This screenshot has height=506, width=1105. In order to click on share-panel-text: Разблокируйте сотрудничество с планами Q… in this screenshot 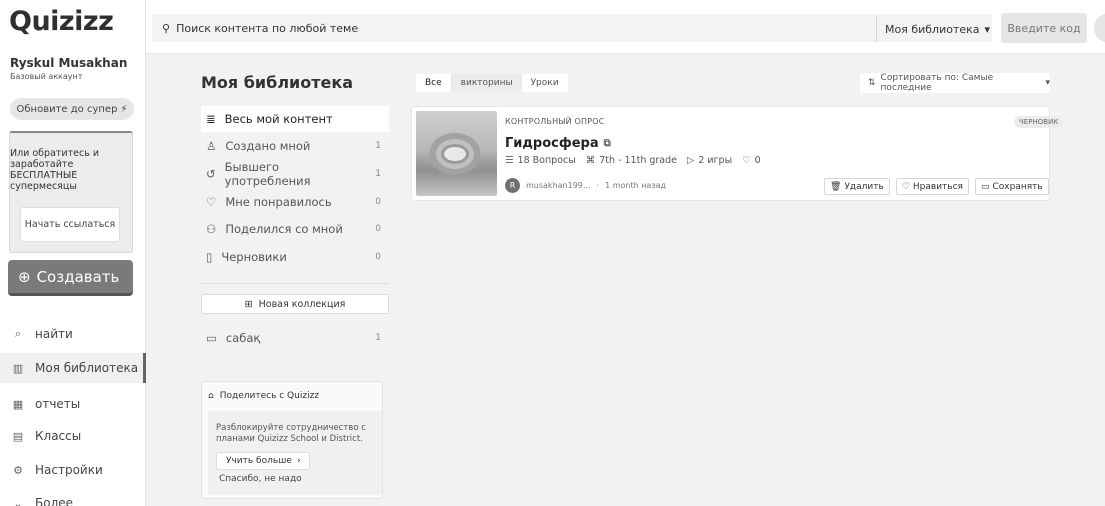, I will do `click(291, 433)`.